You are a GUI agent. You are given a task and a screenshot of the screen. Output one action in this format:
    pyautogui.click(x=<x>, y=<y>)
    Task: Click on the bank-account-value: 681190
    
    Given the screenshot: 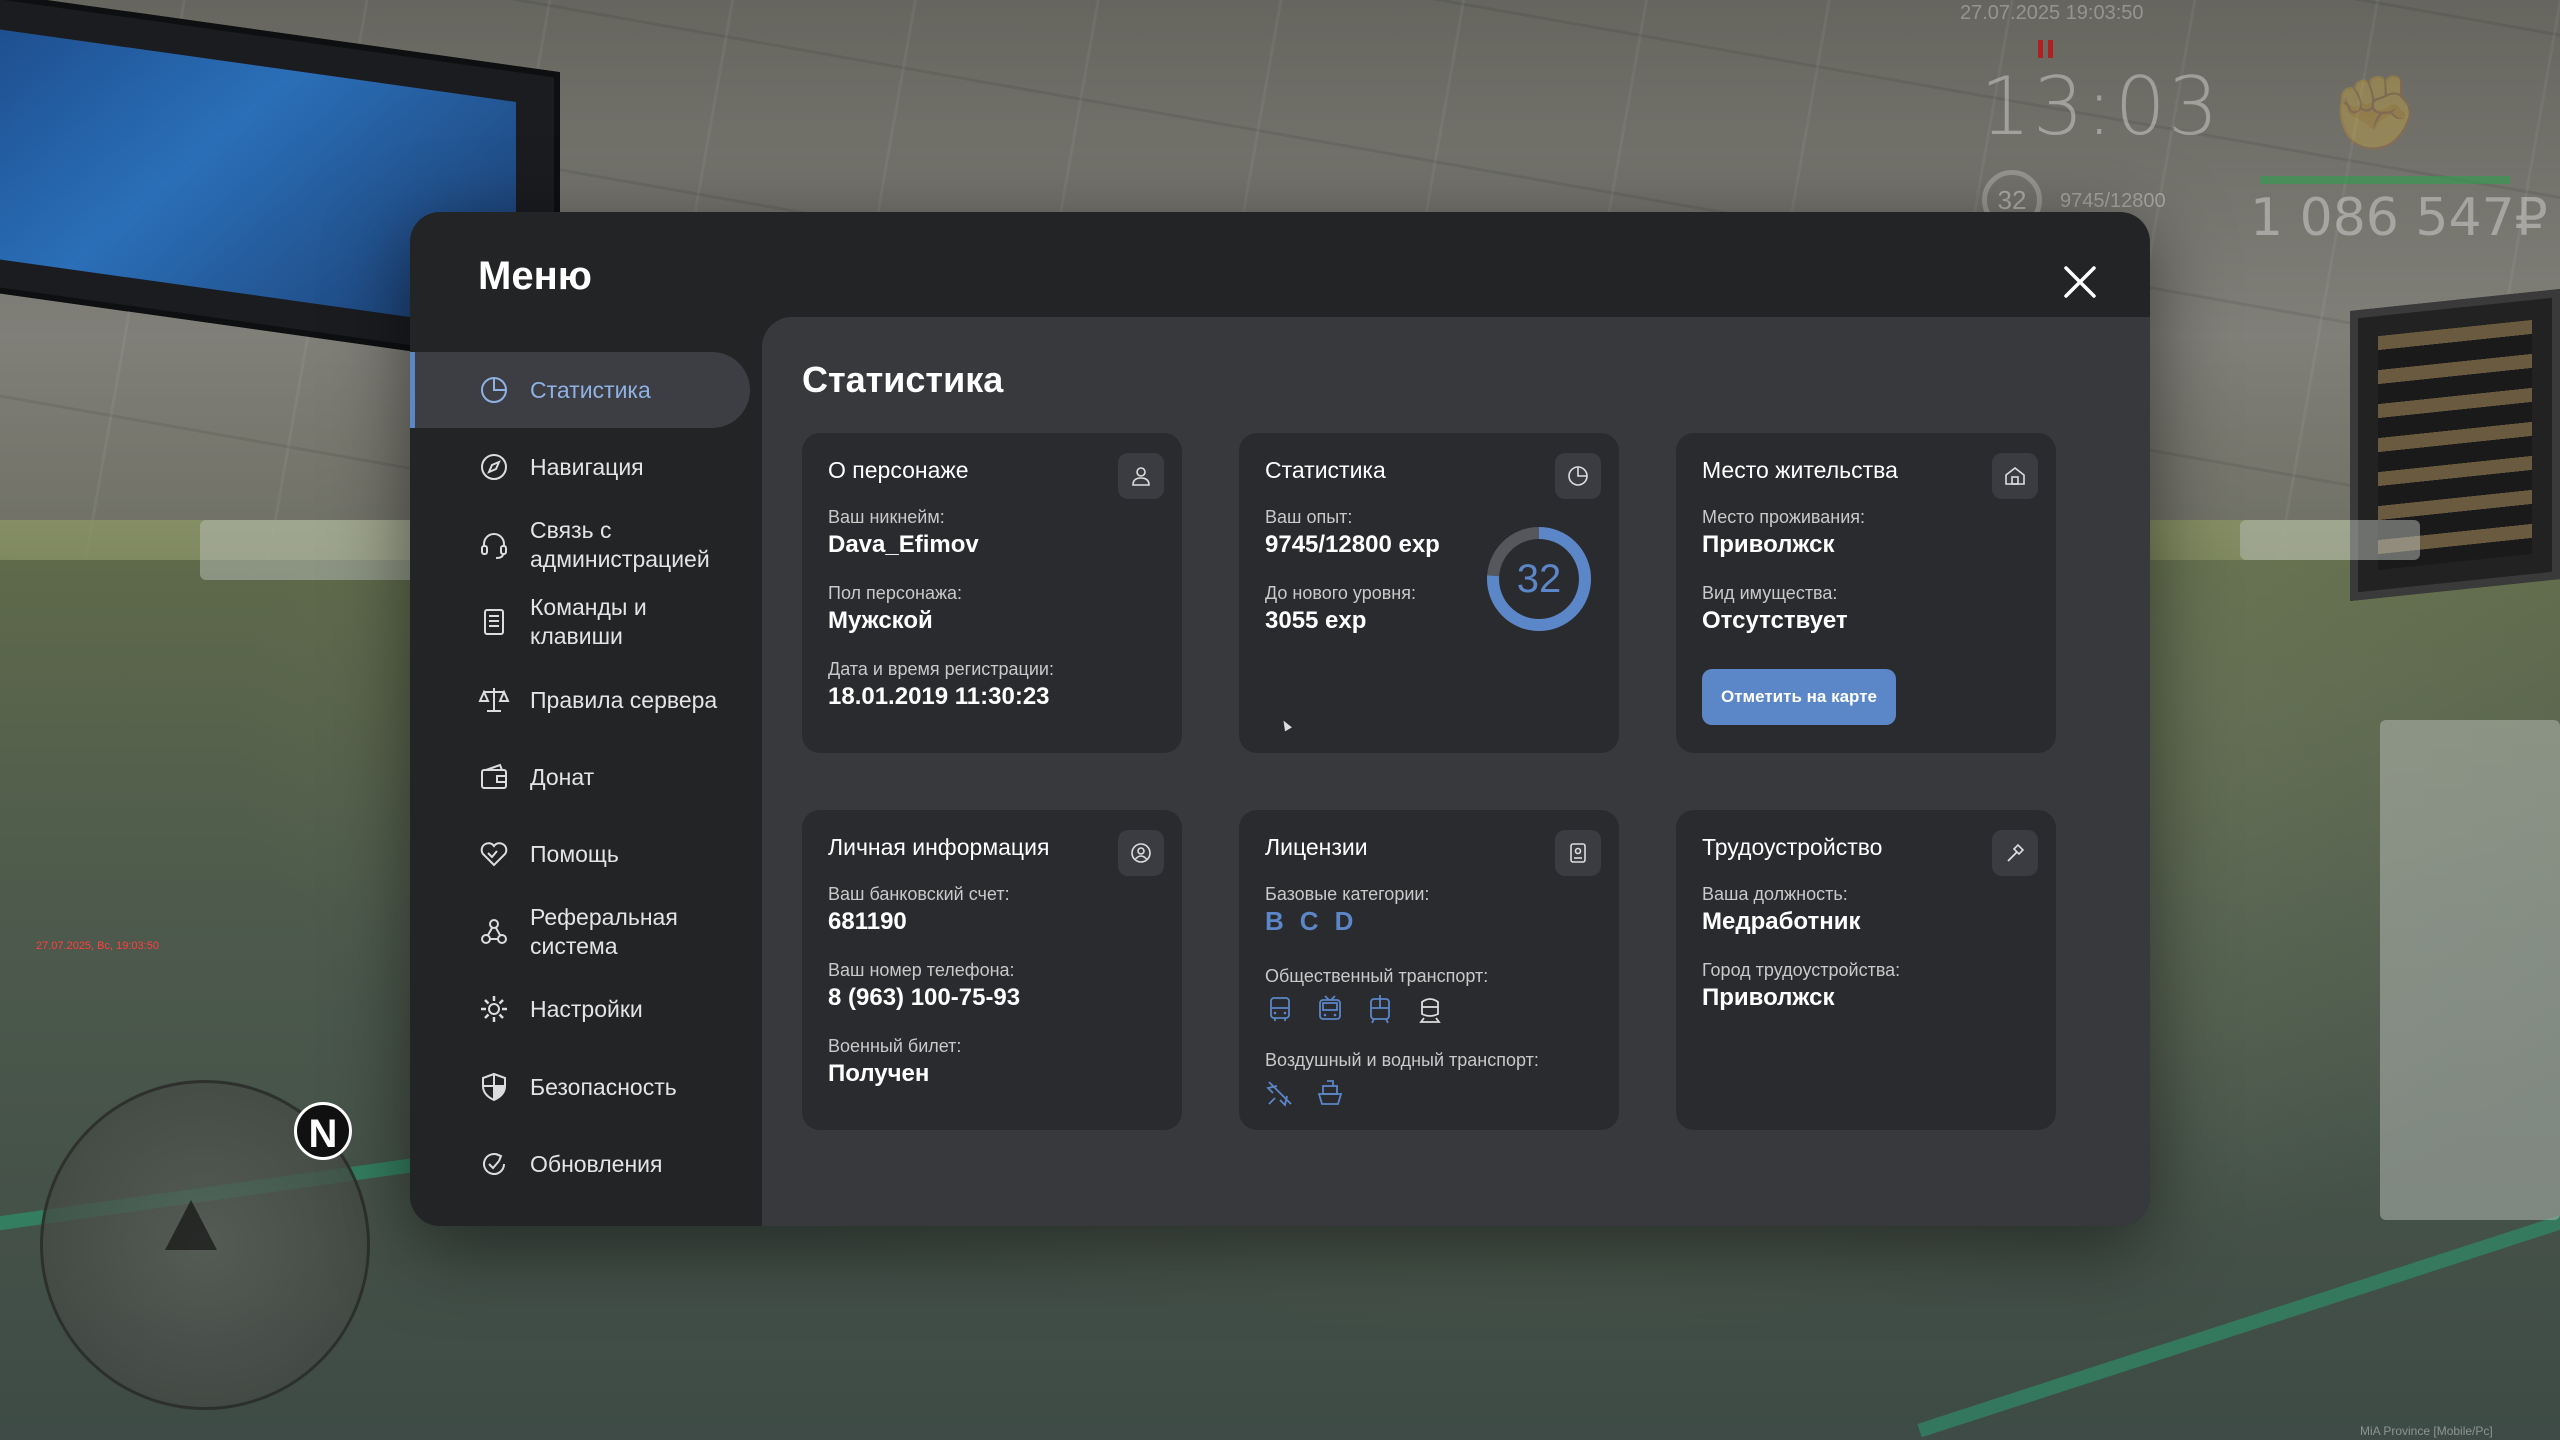 What is the action you would take?
    pyautogui.click(x=867, y=921)
    